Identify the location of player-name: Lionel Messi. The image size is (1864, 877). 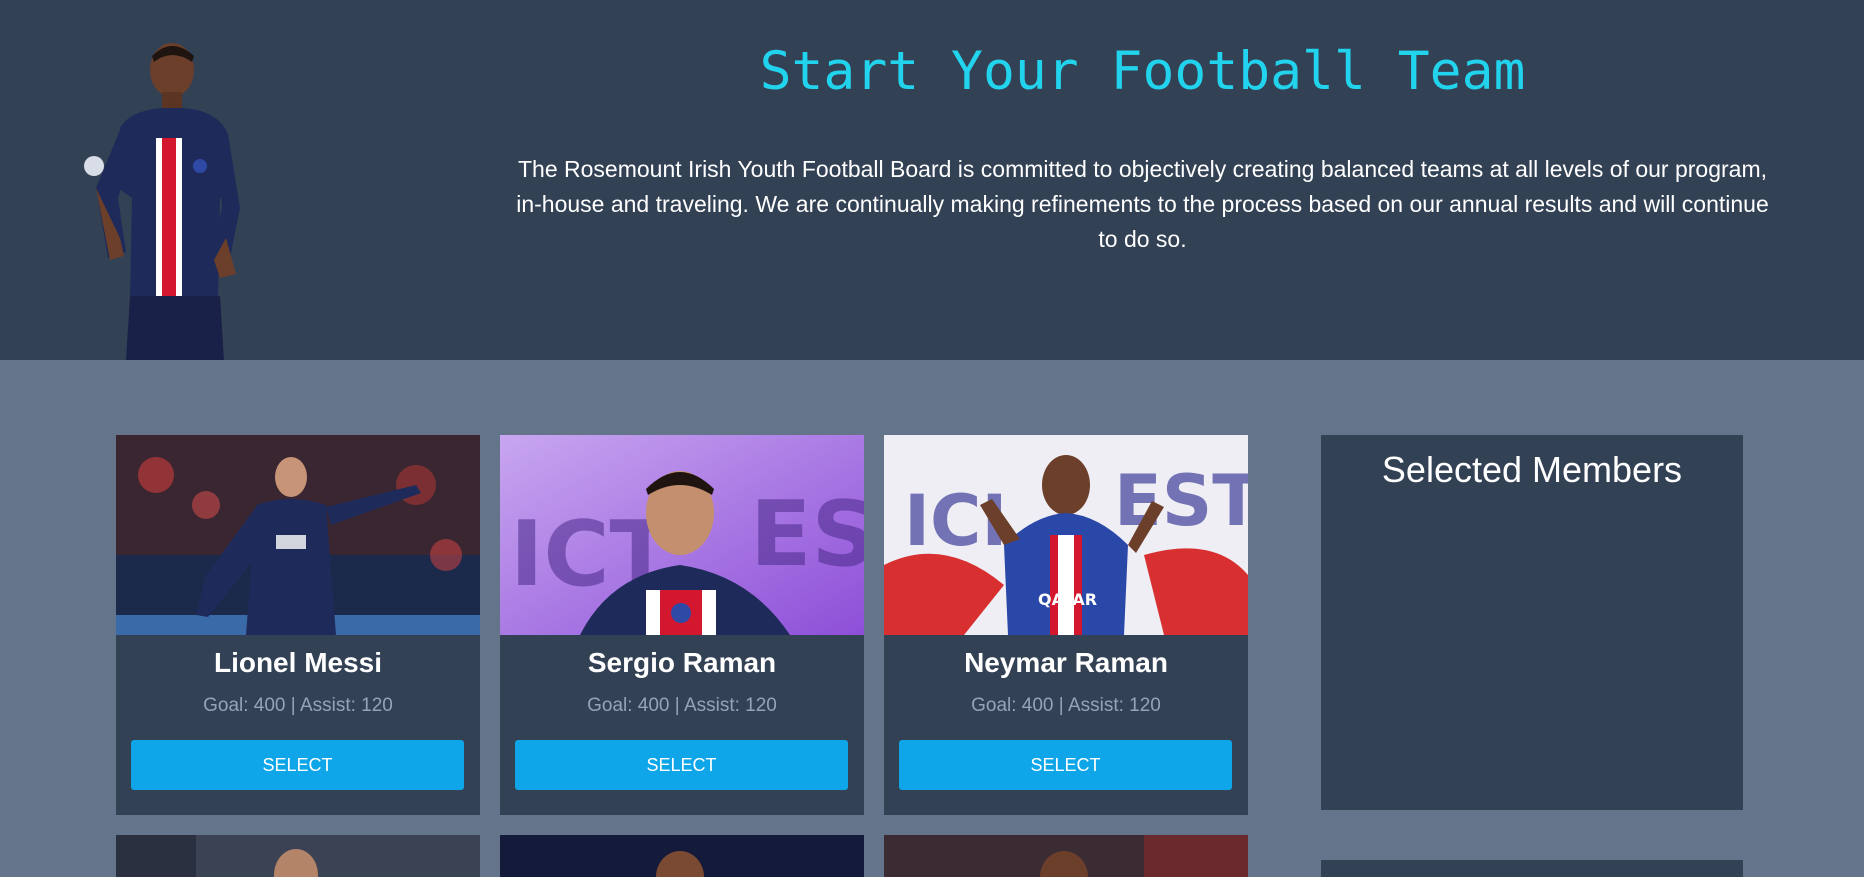
(298, 662).